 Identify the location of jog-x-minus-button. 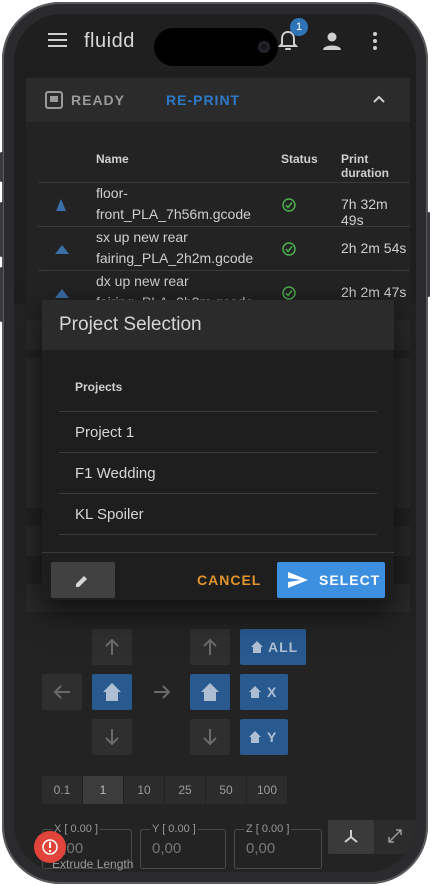
(62, 692).